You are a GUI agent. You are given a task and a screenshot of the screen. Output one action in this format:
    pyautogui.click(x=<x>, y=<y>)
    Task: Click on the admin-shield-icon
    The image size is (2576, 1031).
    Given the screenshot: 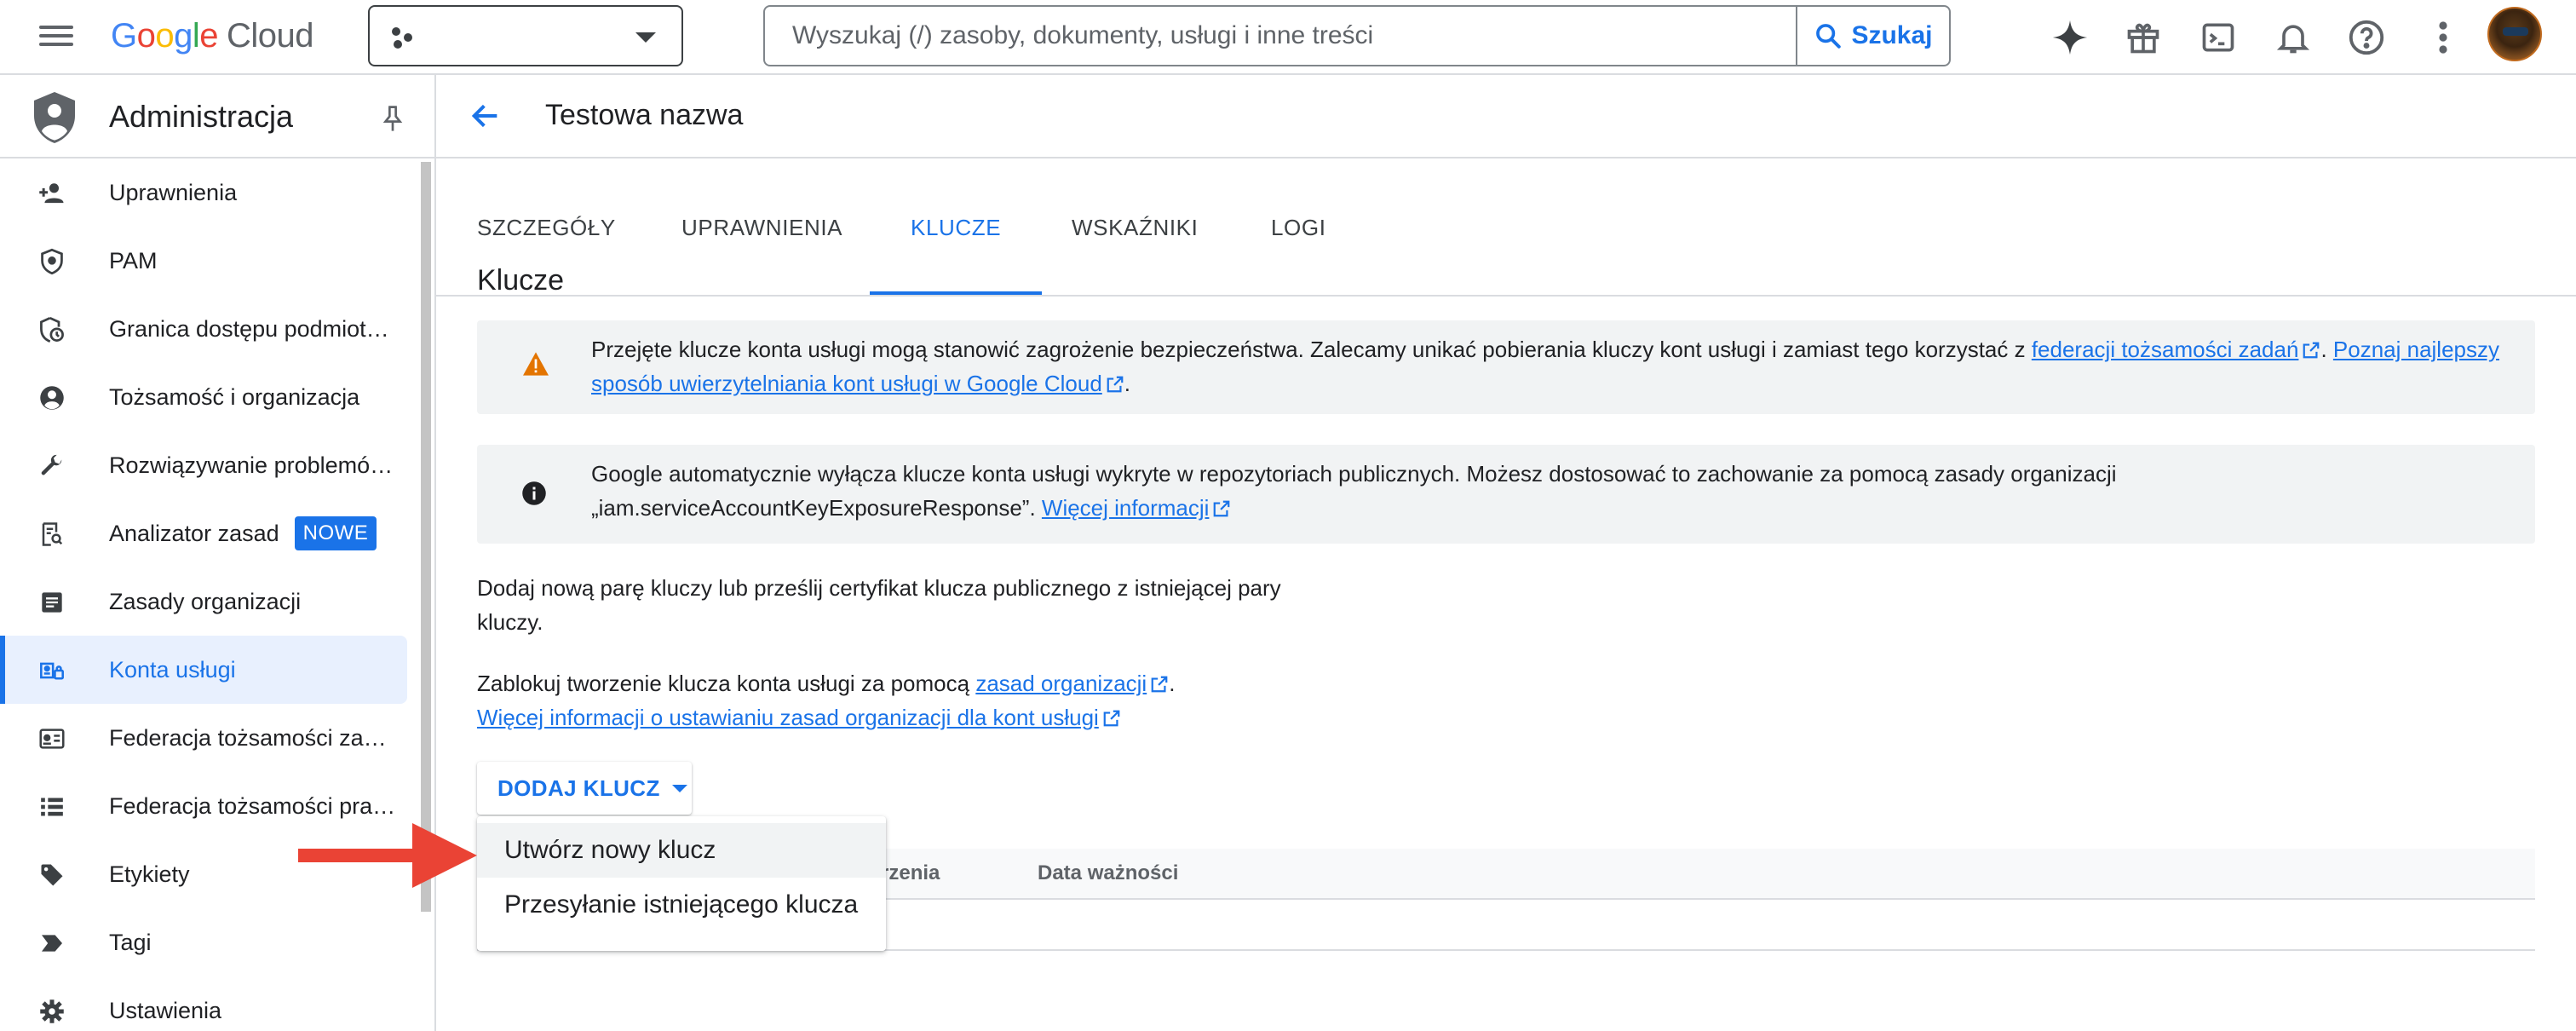 What is the action you would take?
    pyautogui.click(x=55, y=119)
    